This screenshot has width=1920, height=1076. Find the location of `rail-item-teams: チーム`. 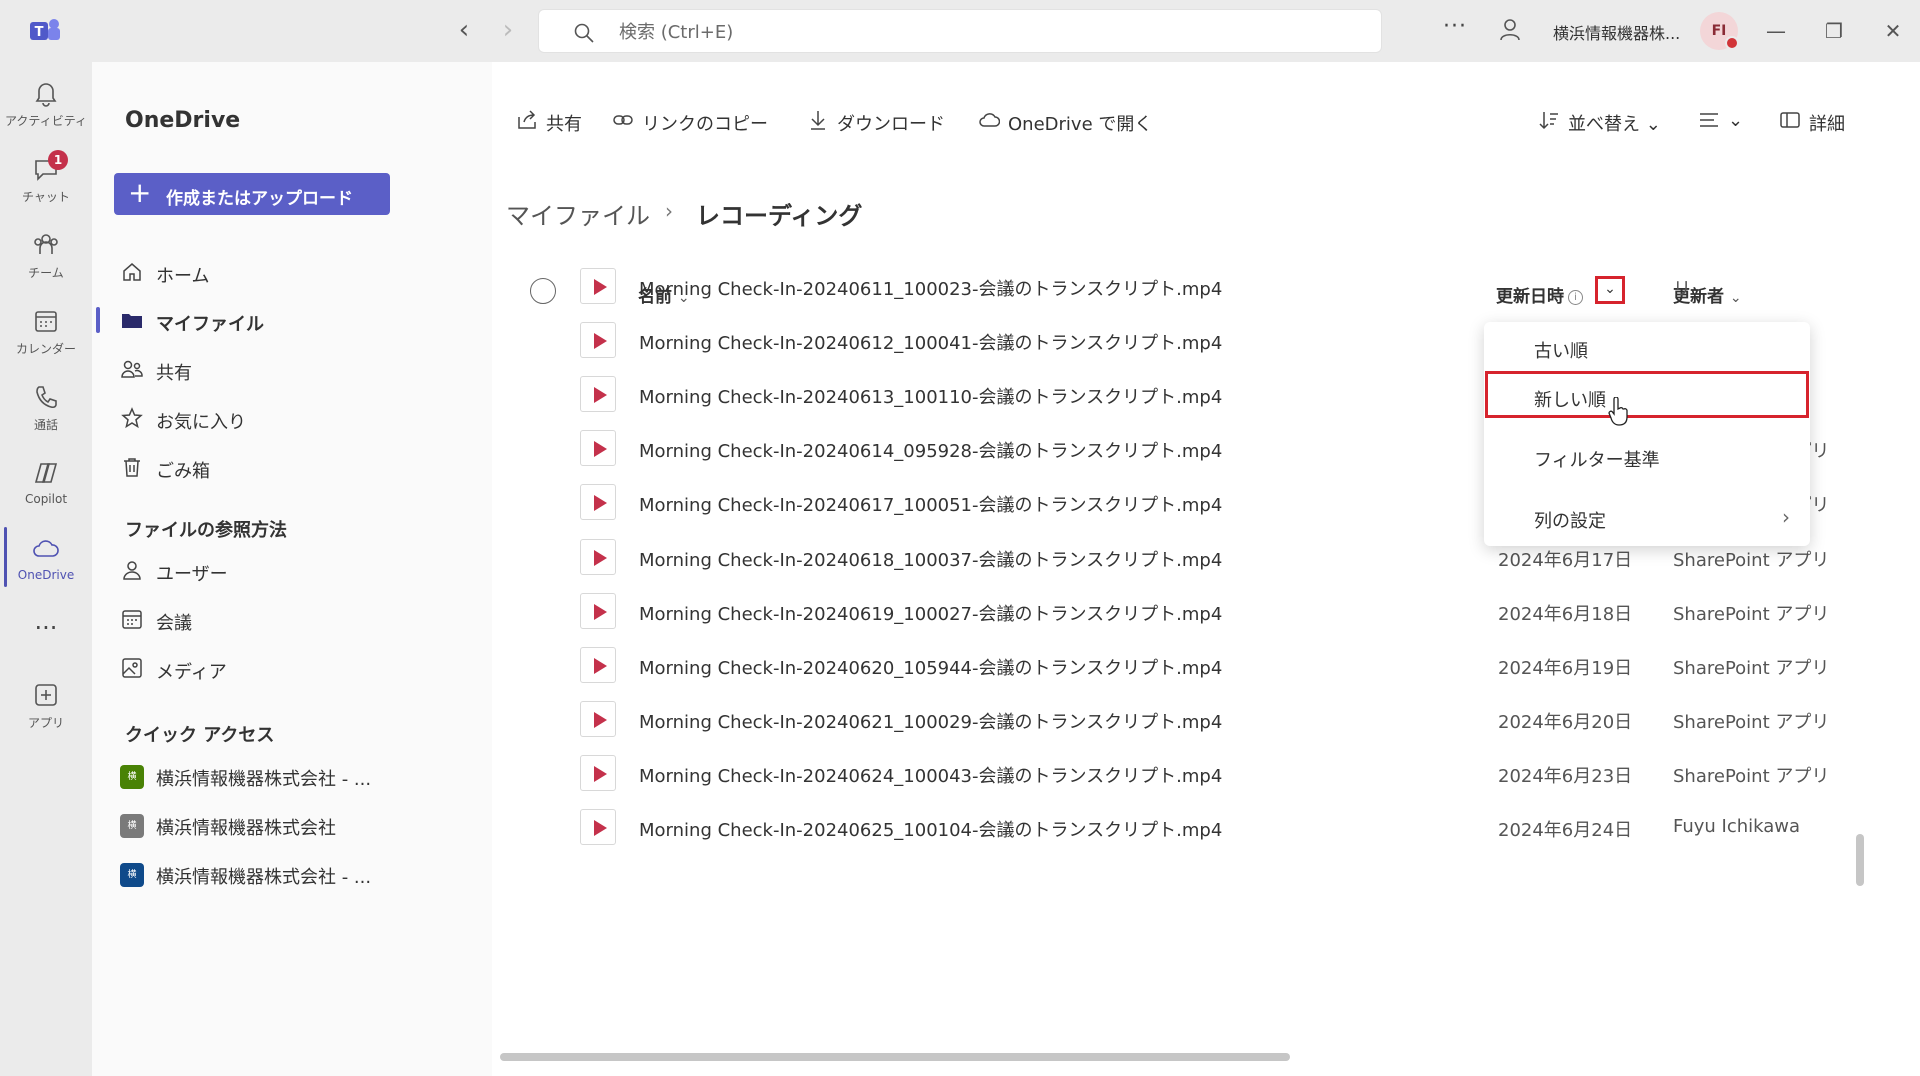

rail-item-teams: チーム is located at coordinates (46, 257).